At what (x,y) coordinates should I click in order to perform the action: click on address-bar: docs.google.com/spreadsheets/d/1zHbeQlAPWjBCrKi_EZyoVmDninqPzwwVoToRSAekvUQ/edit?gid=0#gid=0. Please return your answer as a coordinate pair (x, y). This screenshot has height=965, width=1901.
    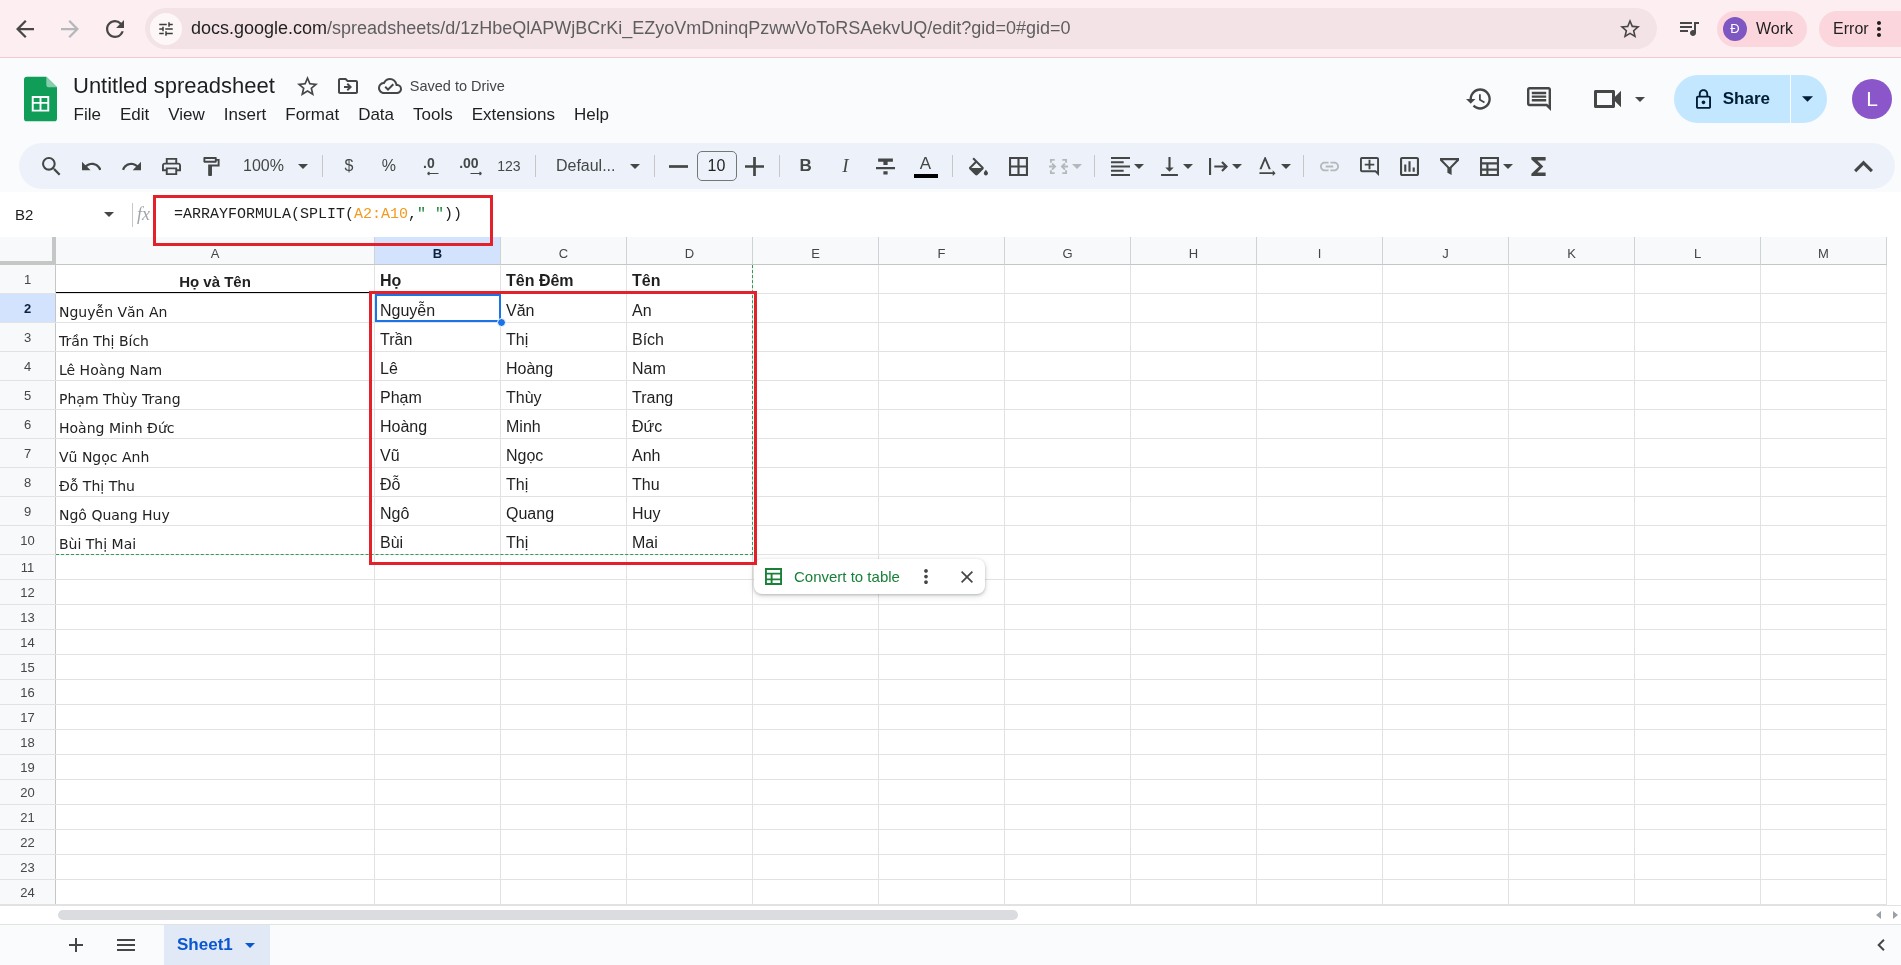
    Looking at the image, I should click on (901, 28).